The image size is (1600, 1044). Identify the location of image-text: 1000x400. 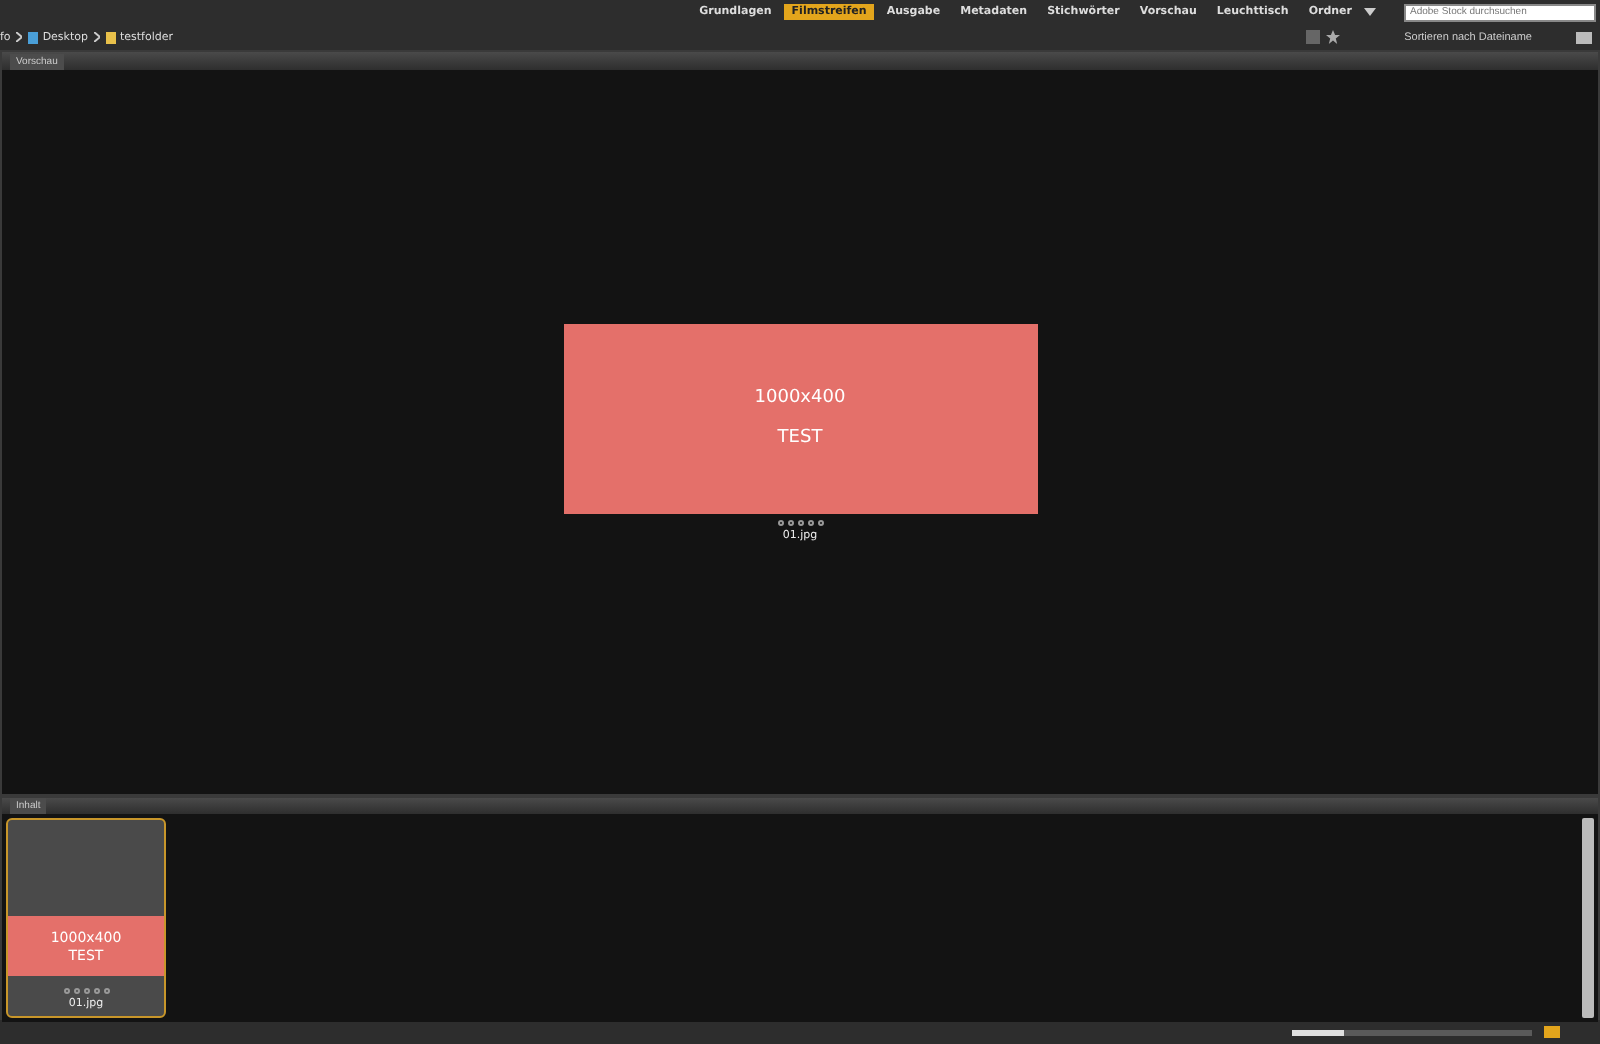
(800, 398).